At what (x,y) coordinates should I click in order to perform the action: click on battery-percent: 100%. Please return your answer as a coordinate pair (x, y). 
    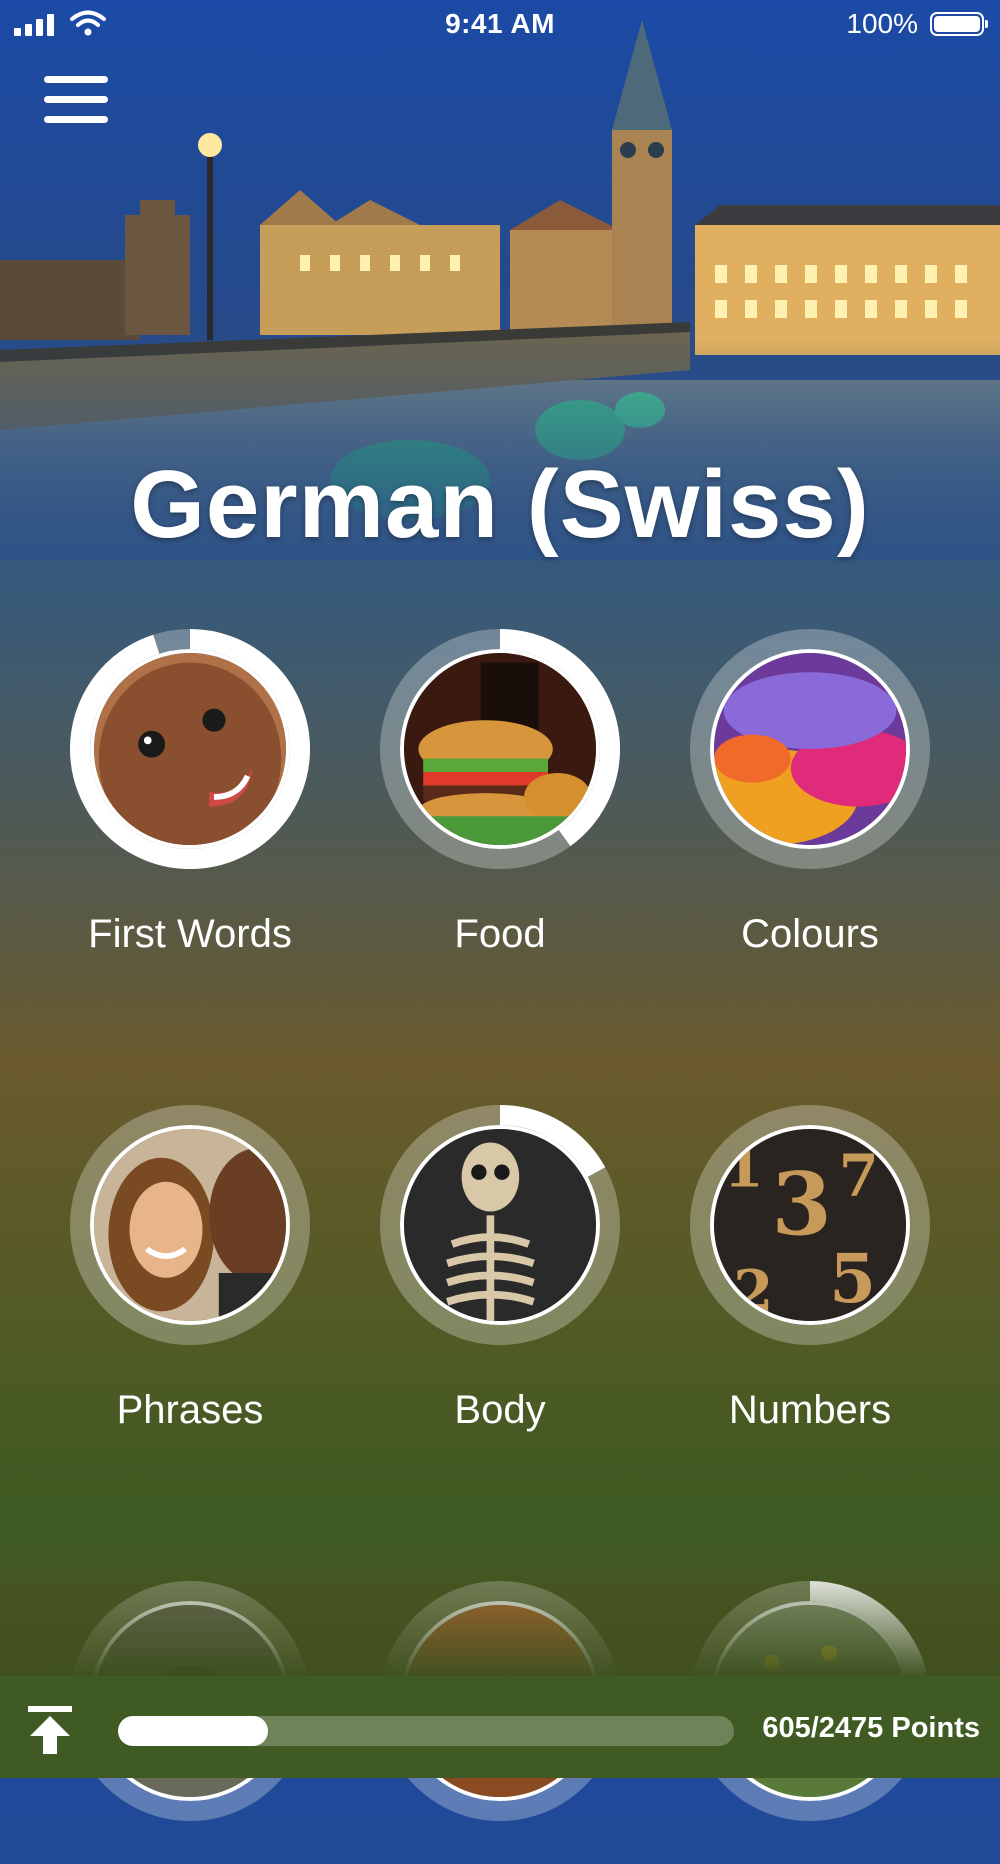
    Looking at the image, I should click on (882, 23).